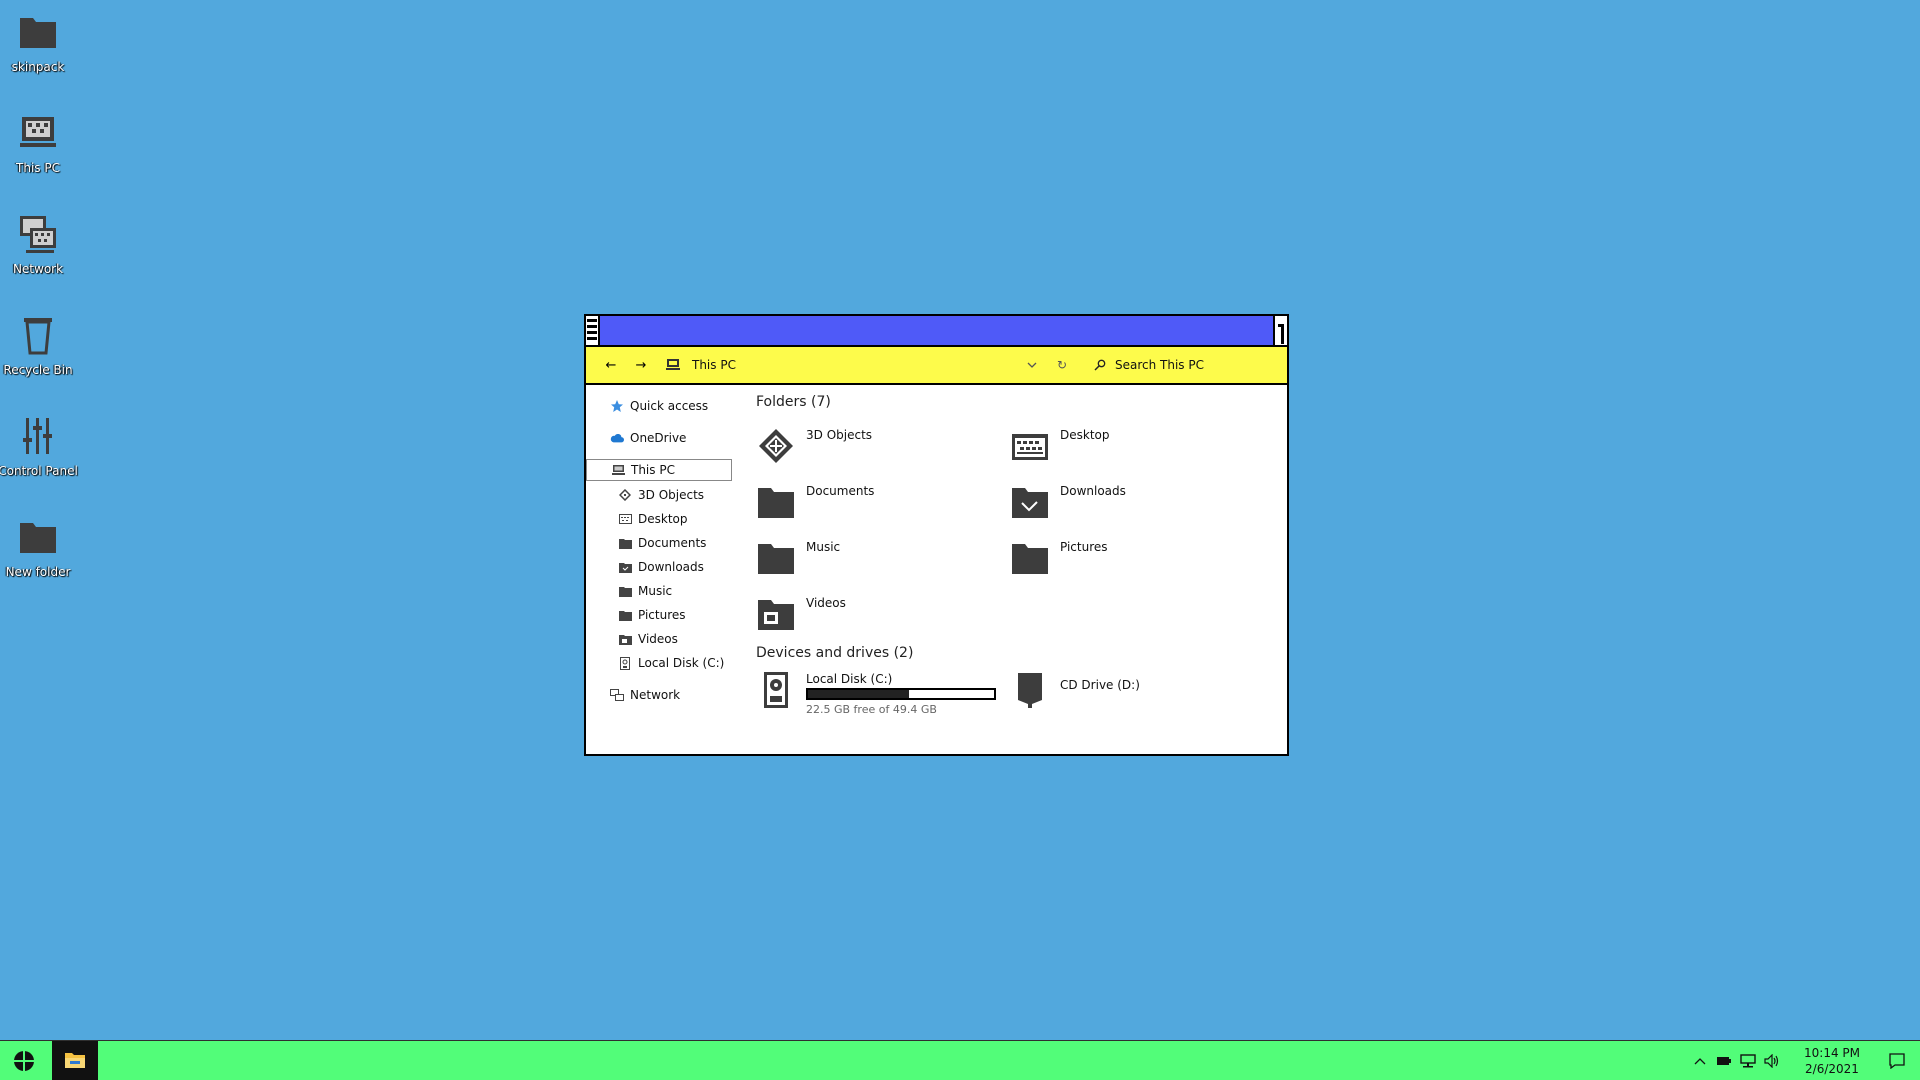  I want to click on computer-icon, so click(673, 364).